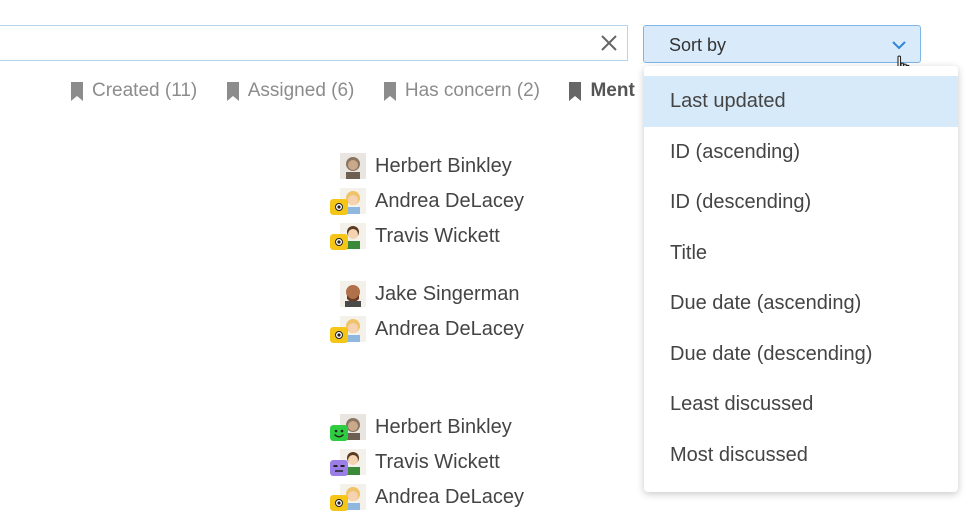 This screenshot has height=524, width=970. What do you see at coordinates (801, 152) in the screenshot?
I see `sort-option-id-ascending: ID (ascending)` at bounding box center [801, 152].